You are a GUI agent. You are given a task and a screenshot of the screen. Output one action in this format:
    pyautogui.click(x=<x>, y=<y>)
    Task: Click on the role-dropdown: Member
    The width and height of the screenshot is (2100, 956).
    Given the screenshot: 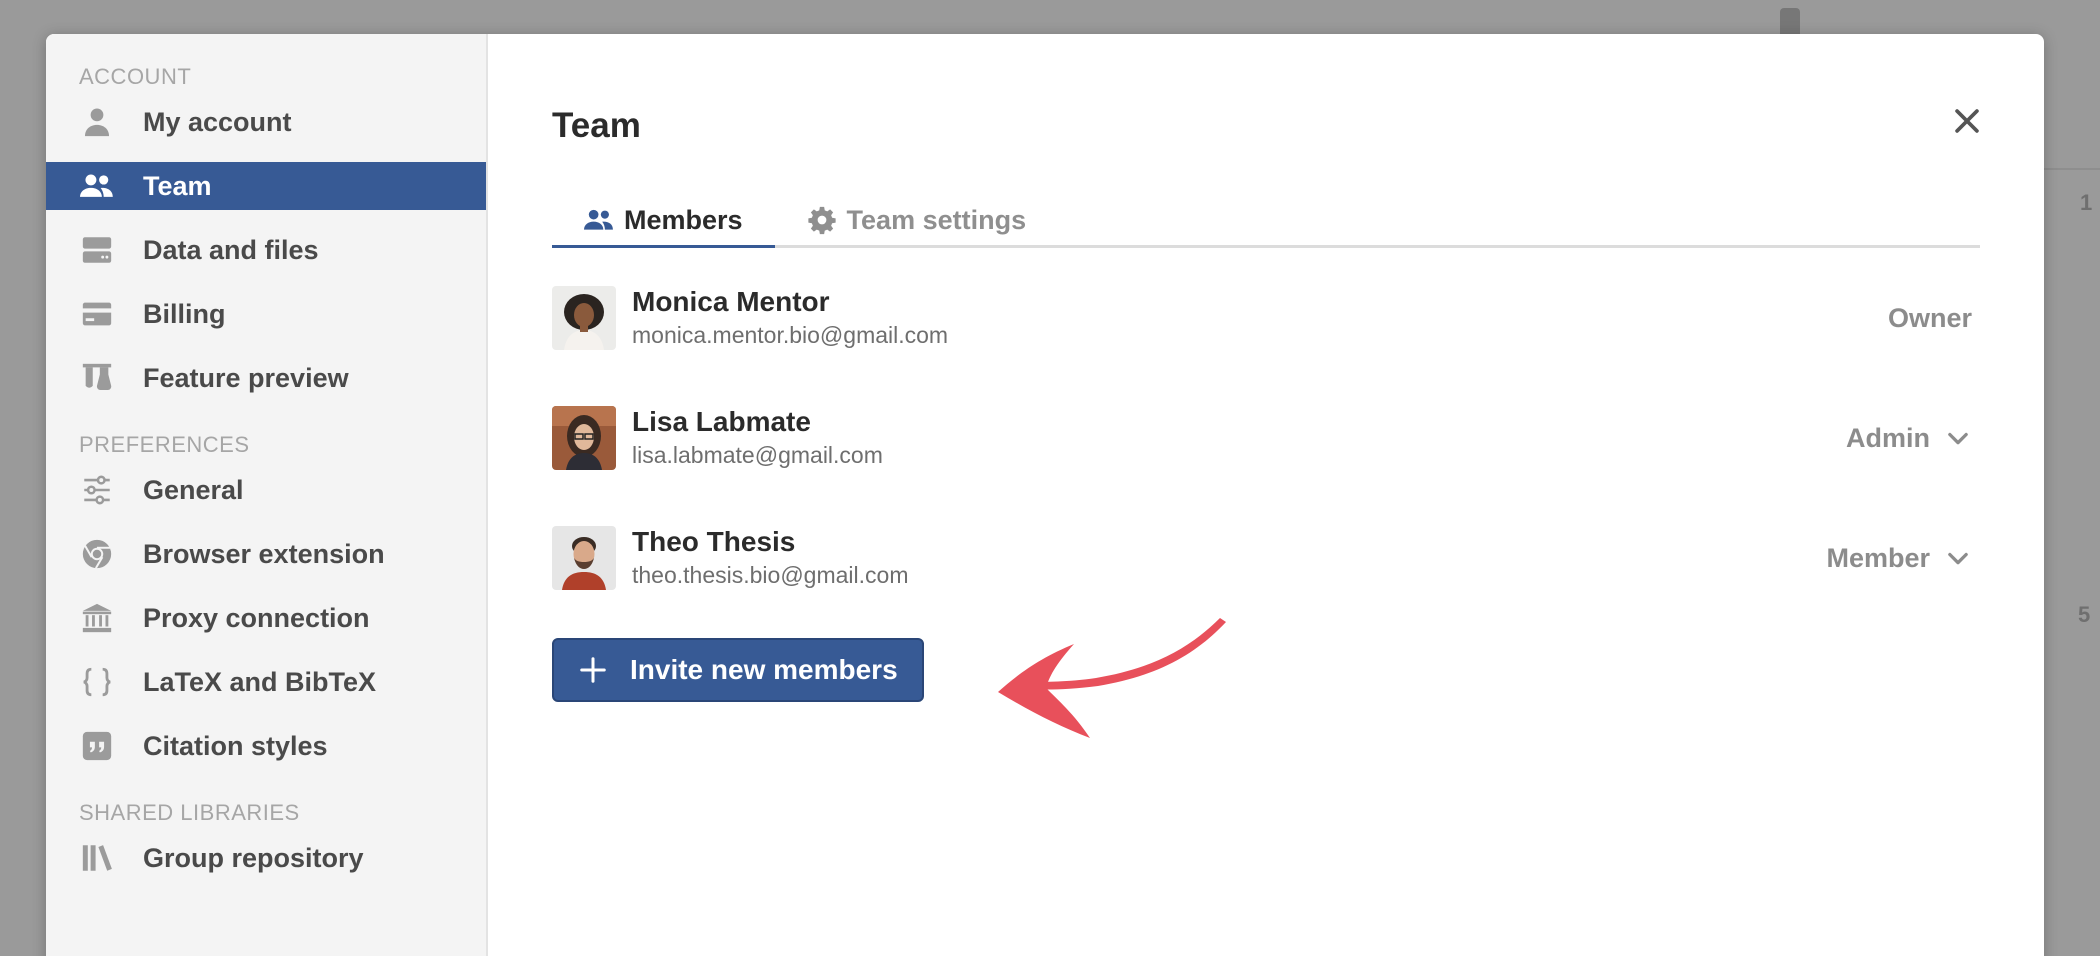 What is the action you would take?
    pyautogui.click(x=1899, y=558)
    